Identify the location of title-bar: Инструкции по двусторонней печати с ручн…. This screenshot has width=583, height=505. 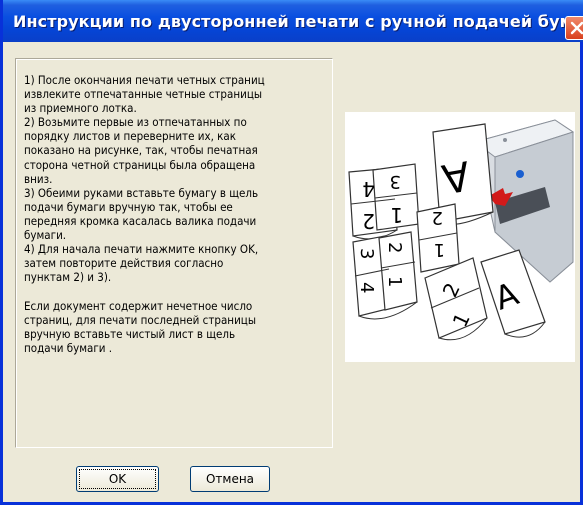
(293, 21).